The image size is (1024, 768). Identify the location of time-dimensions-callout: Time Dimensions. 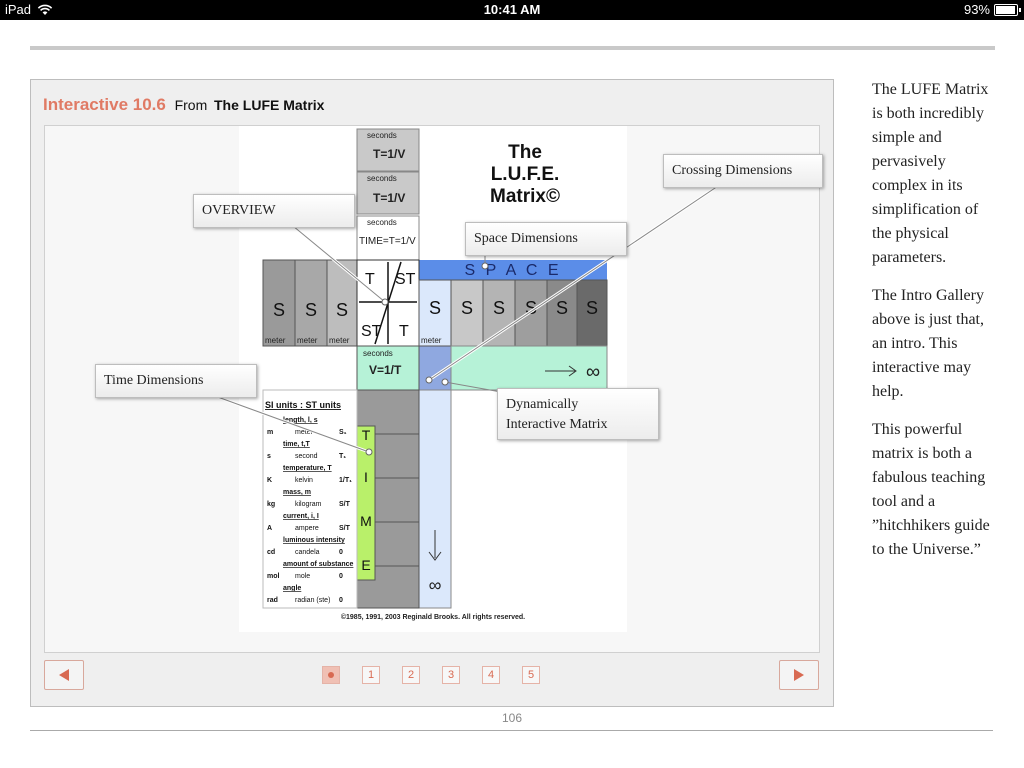
(176, 381).